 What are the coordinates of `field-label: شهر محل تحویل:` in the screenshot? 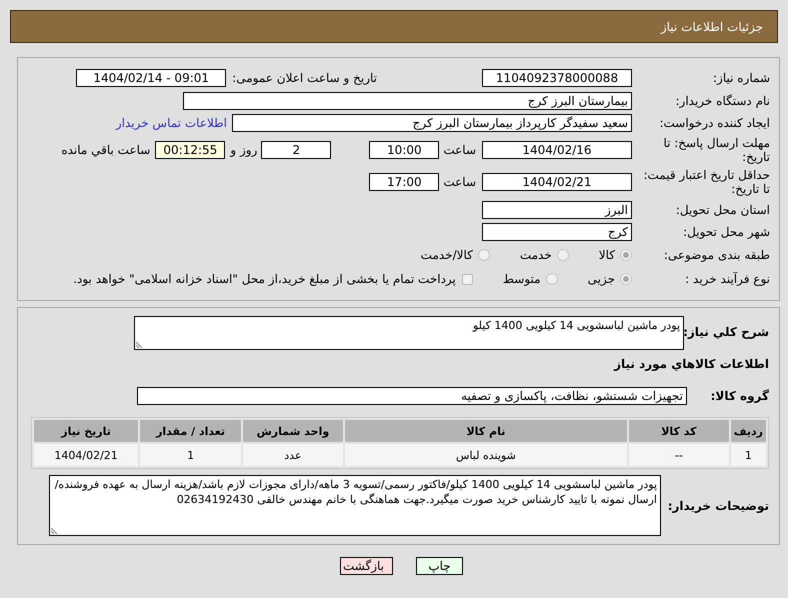 It's located at (726, 232).